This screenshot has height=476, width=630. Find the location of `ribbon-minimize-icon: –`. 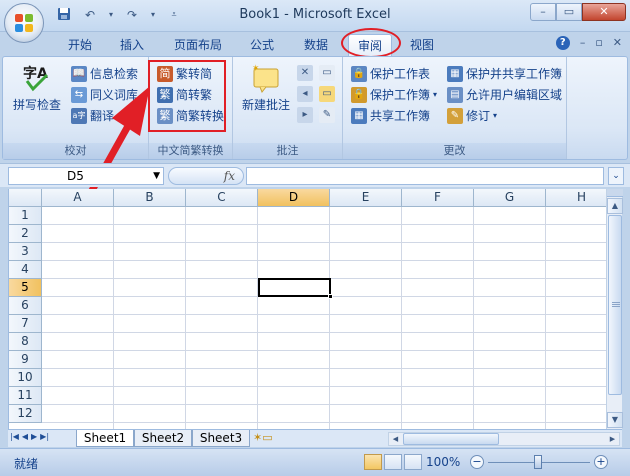

ribbon-minimize-icon: – is located at coordinates (583, 43).